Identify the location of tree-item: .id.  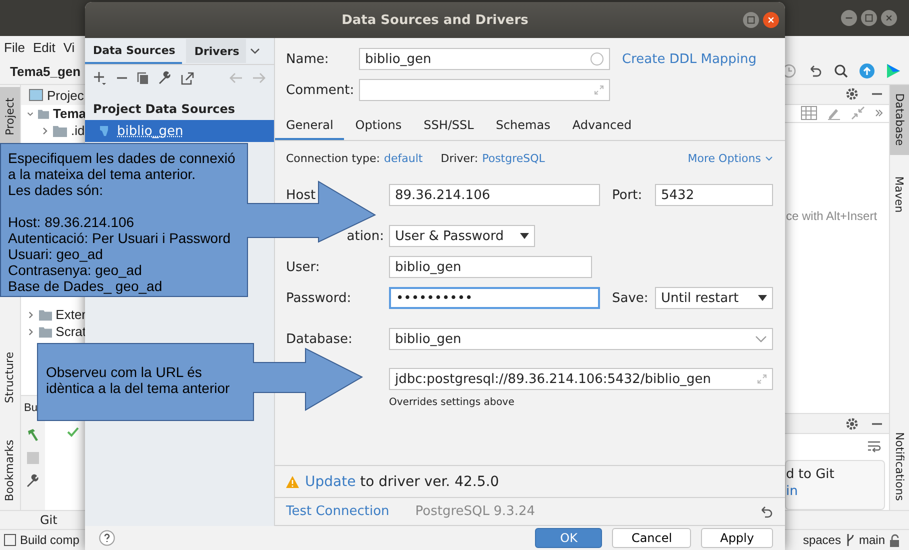
(53, 130).